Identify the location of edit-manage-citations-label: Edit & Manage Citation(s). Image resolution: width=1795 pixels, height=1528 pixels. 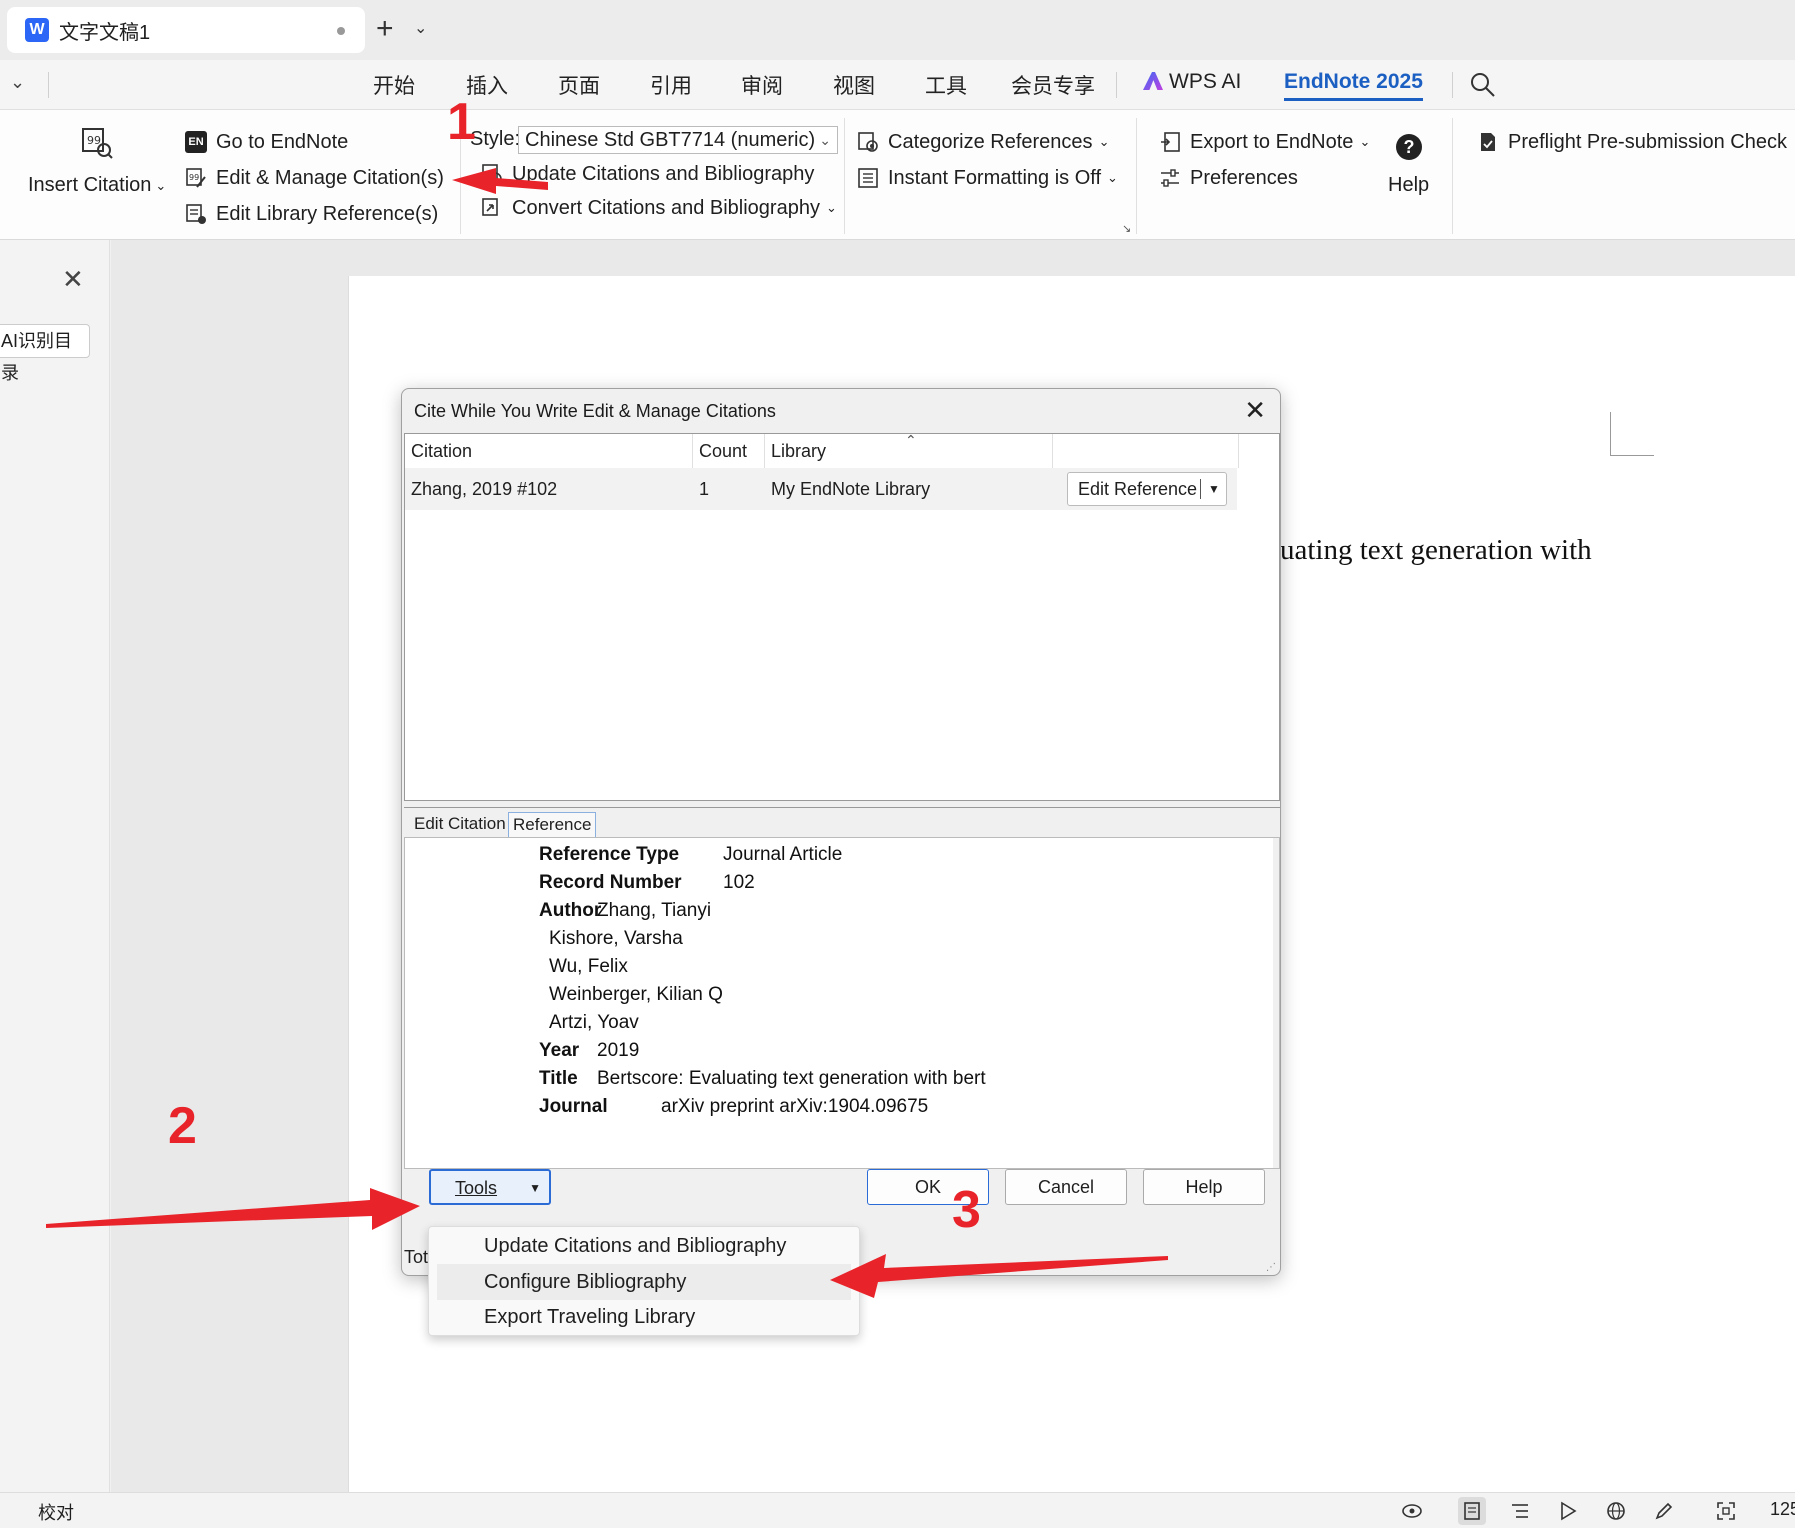
(330, 177).